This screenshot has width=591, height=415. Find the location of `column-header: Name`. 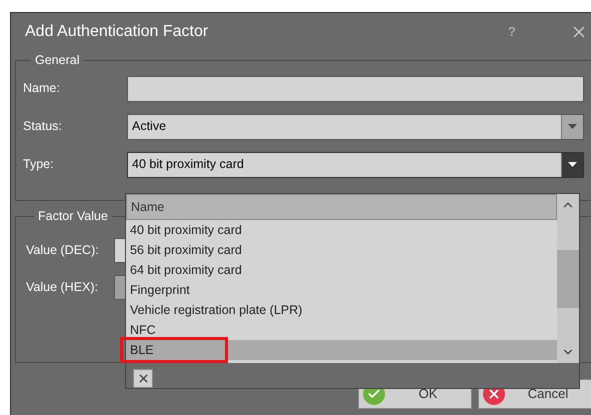

column-header: Name is located at coordinates (341, 207).